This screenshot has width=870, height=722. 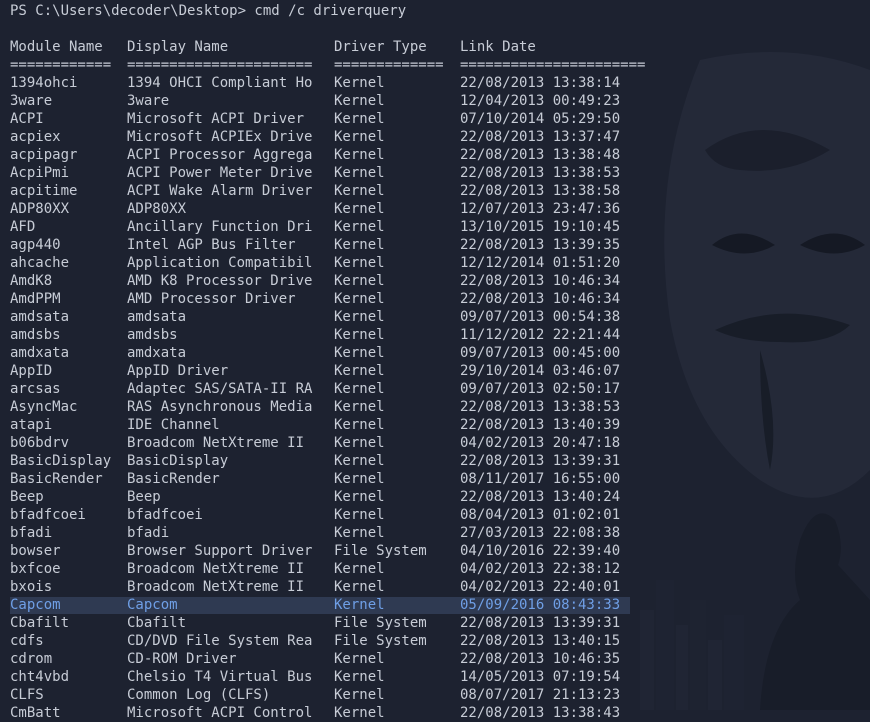 I want to click on cell-display-name: BasicRender, so click(x=173, y=479).